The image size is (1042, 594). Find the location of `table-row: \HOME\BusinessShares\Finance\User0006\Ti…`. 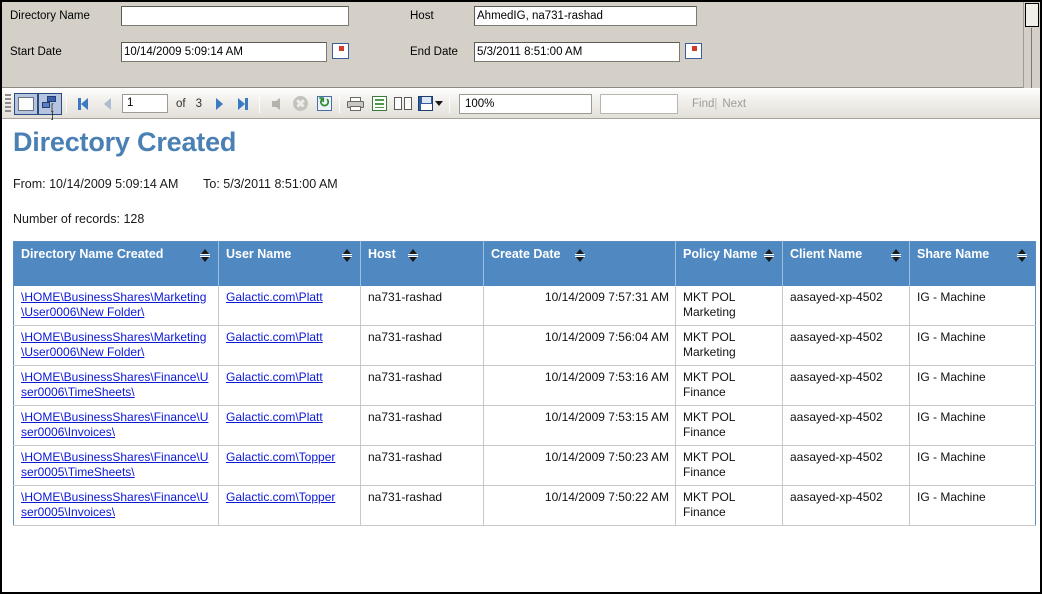

table-row: \HOME\BusinessShares\Finance\User0006\Ti… is located at coordinates (524, 385).